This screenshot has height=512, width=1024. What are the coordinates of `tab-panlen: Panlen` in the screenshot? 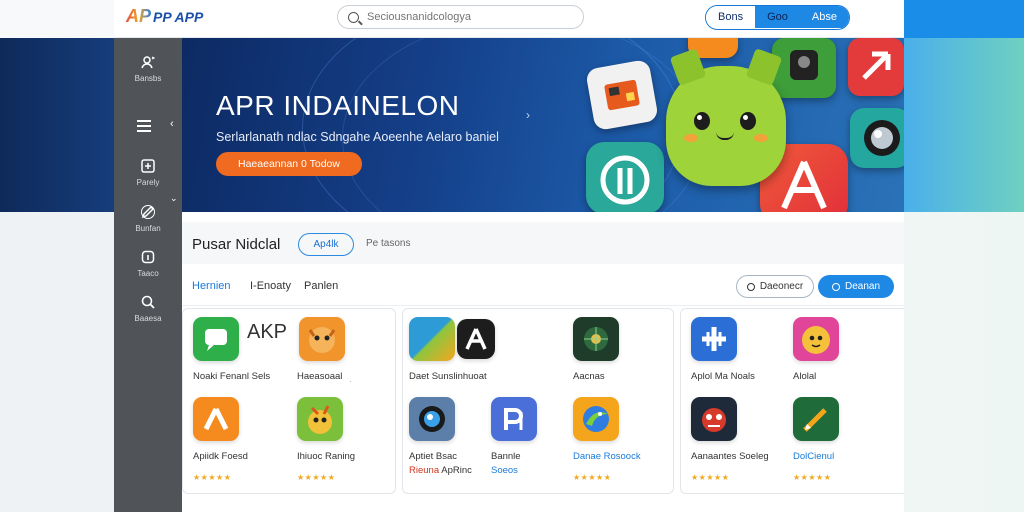 It's located at (321, 286).